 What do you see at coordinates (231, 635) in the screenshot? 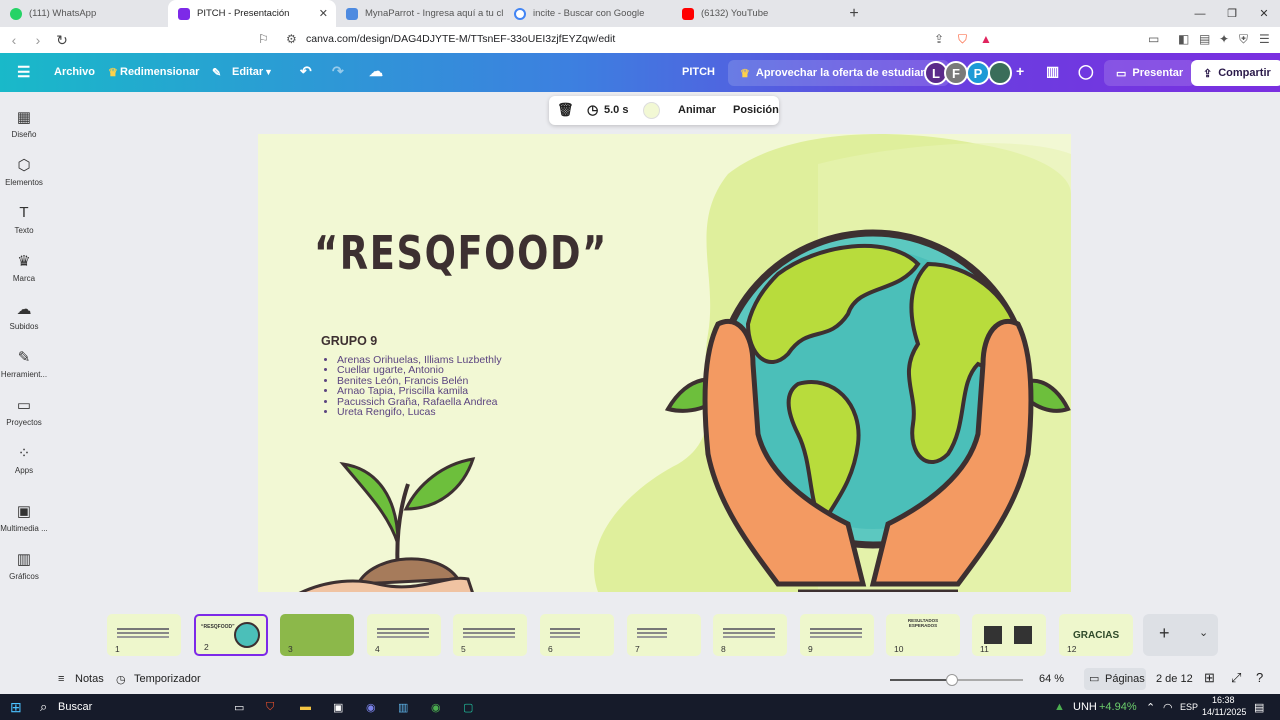
I see `thumbnail-page-2-selected: “RESQFOOD” 2` at bounding box center [231, 635].